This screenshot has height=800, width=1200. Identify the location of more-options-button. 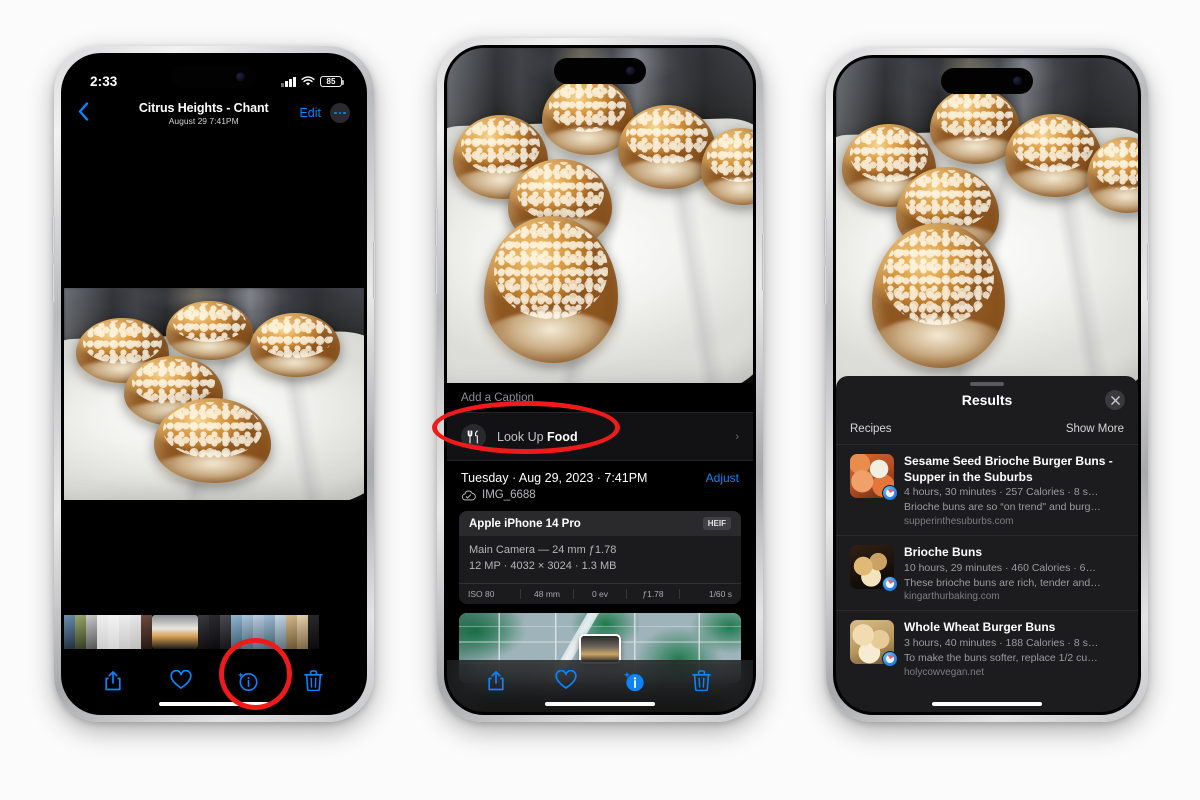
(340, 113).